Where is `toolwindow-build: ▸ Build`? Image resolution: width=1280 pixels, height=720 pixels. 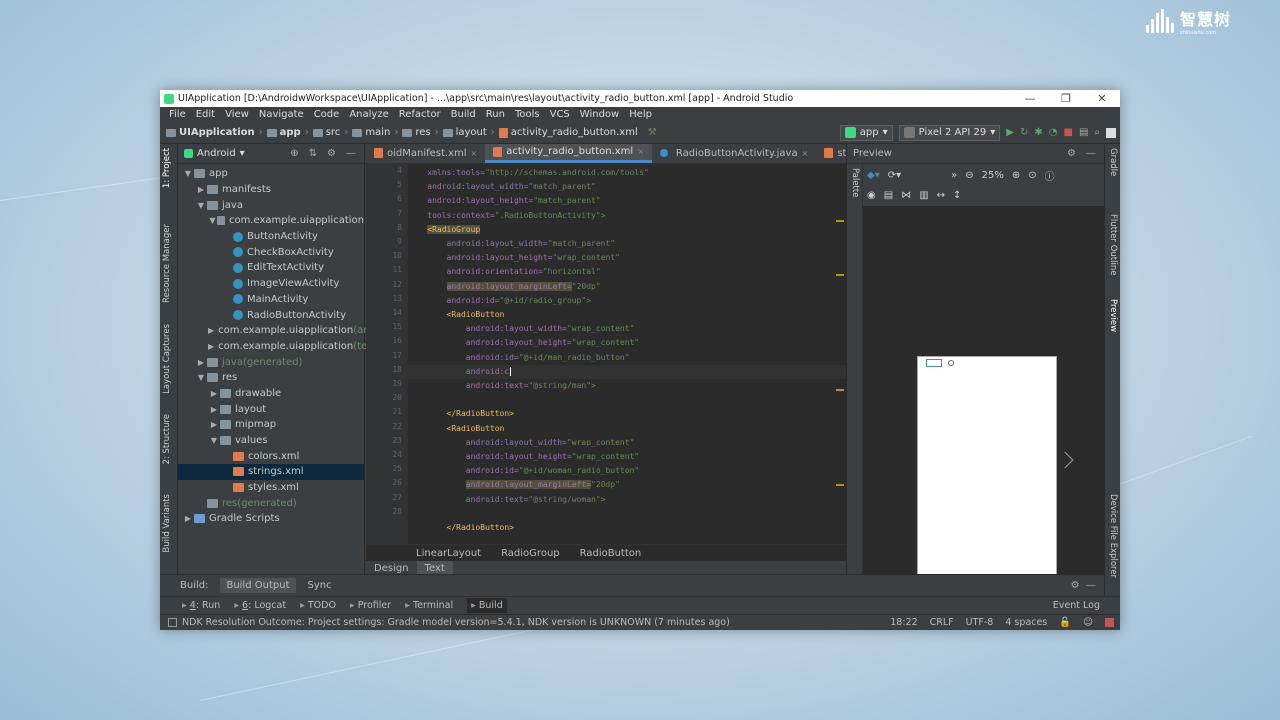 toolwindow-build: ▸ Build is located at coordinates (487, 605).